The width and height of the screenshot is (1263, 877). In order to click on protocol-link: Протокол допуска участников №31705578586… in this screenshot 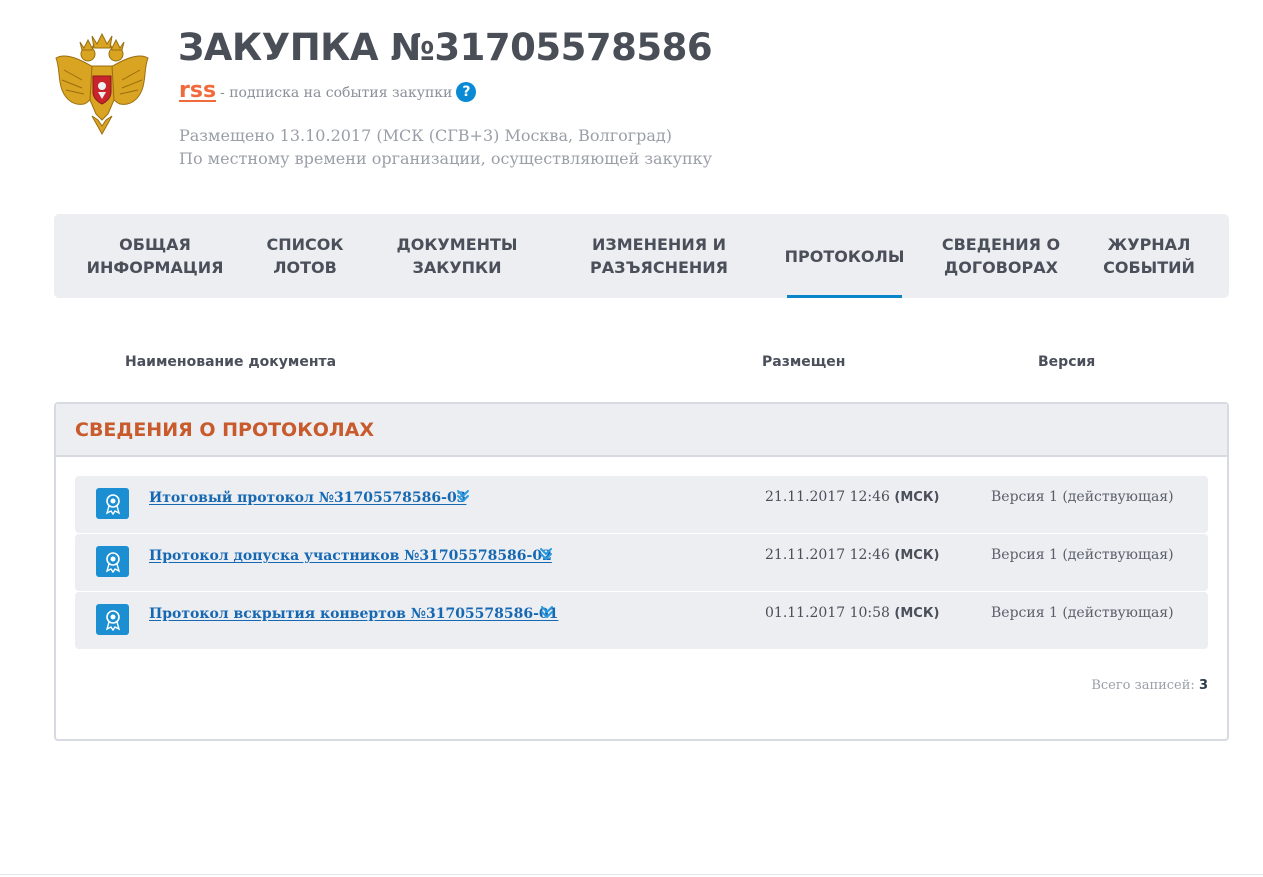, I will do `click(350, 556)`.